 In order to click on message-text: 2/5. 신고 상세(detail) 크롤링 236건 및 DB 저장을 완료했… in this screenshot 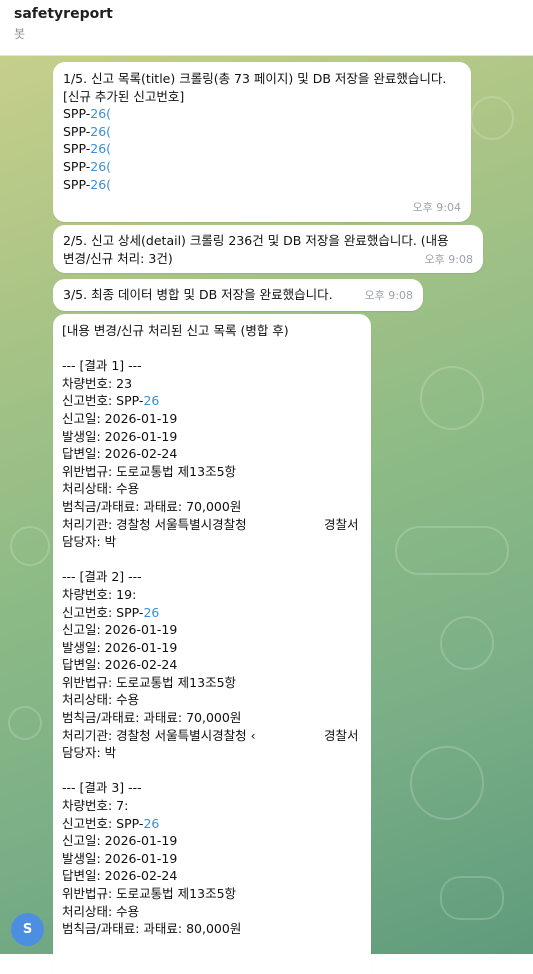, I will do `click(256, 240)`.